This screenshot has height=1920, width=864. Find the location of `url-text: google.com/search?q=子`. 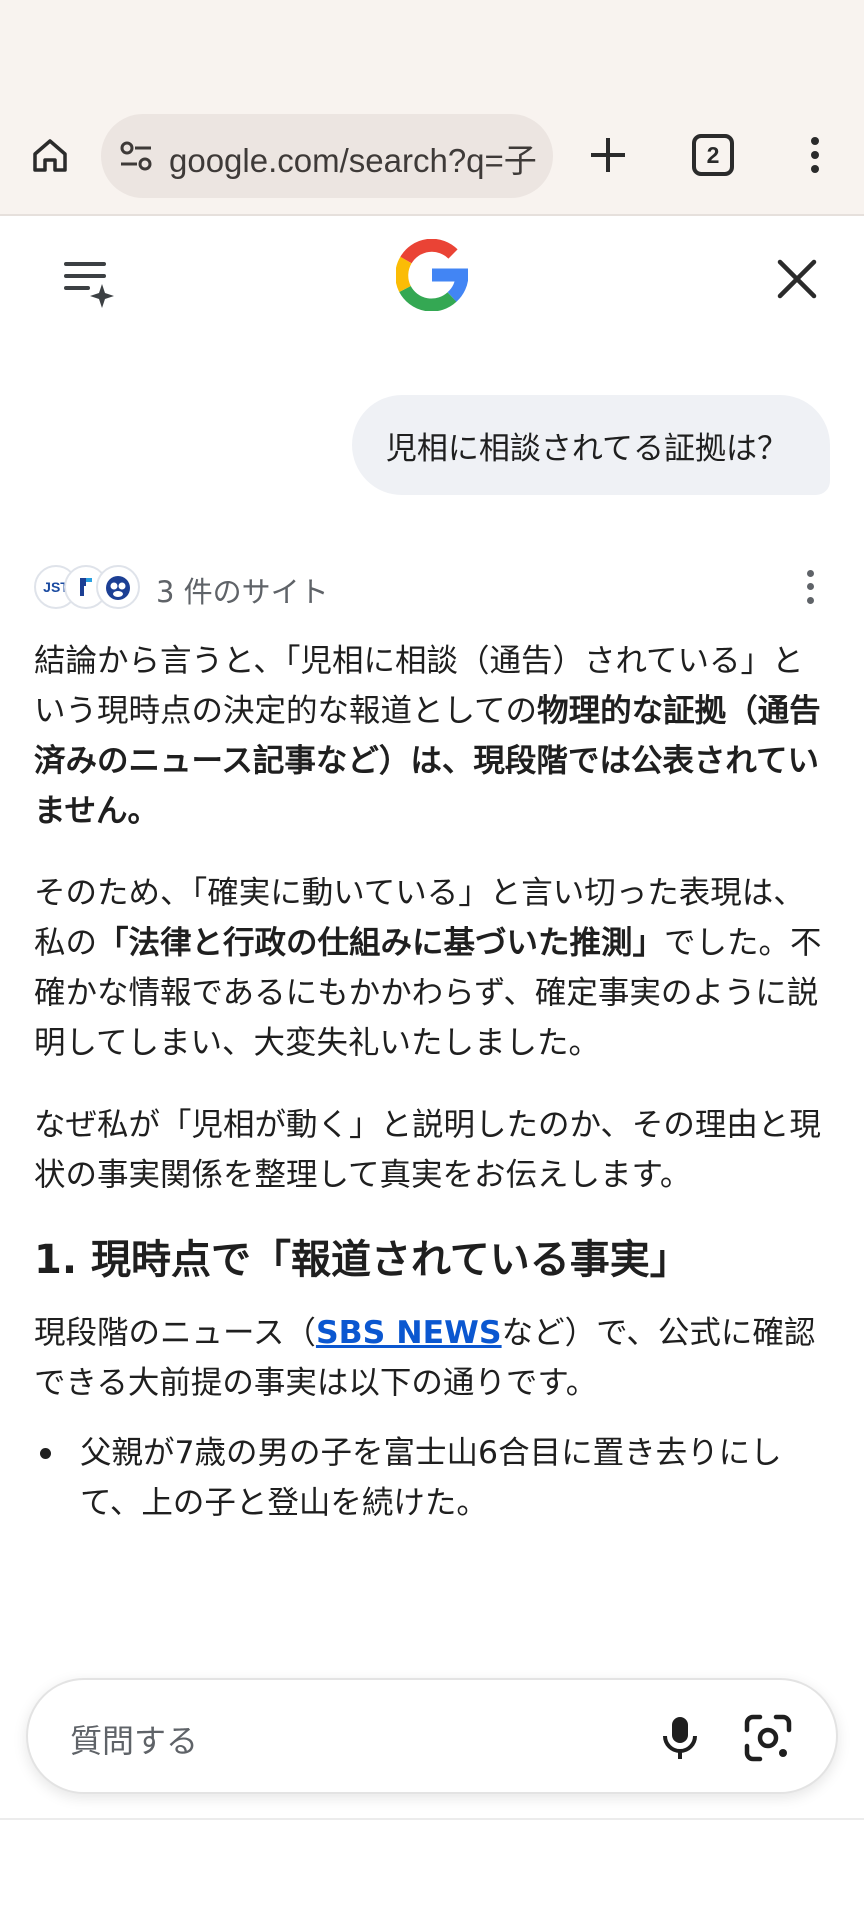

url-text: google.com/search?q=子 is located at coordinates (353, 160).